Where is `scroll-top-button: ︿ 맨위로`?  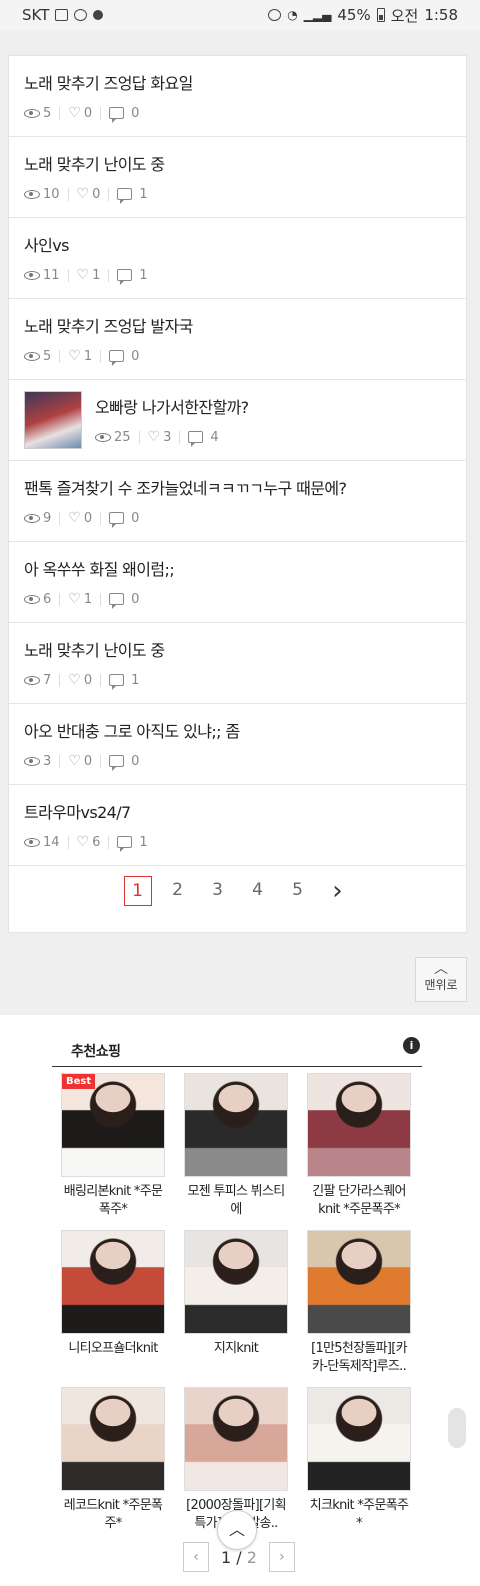 scroll-top-button: ︿ 맨위로 is located at coordinates (441, 979).